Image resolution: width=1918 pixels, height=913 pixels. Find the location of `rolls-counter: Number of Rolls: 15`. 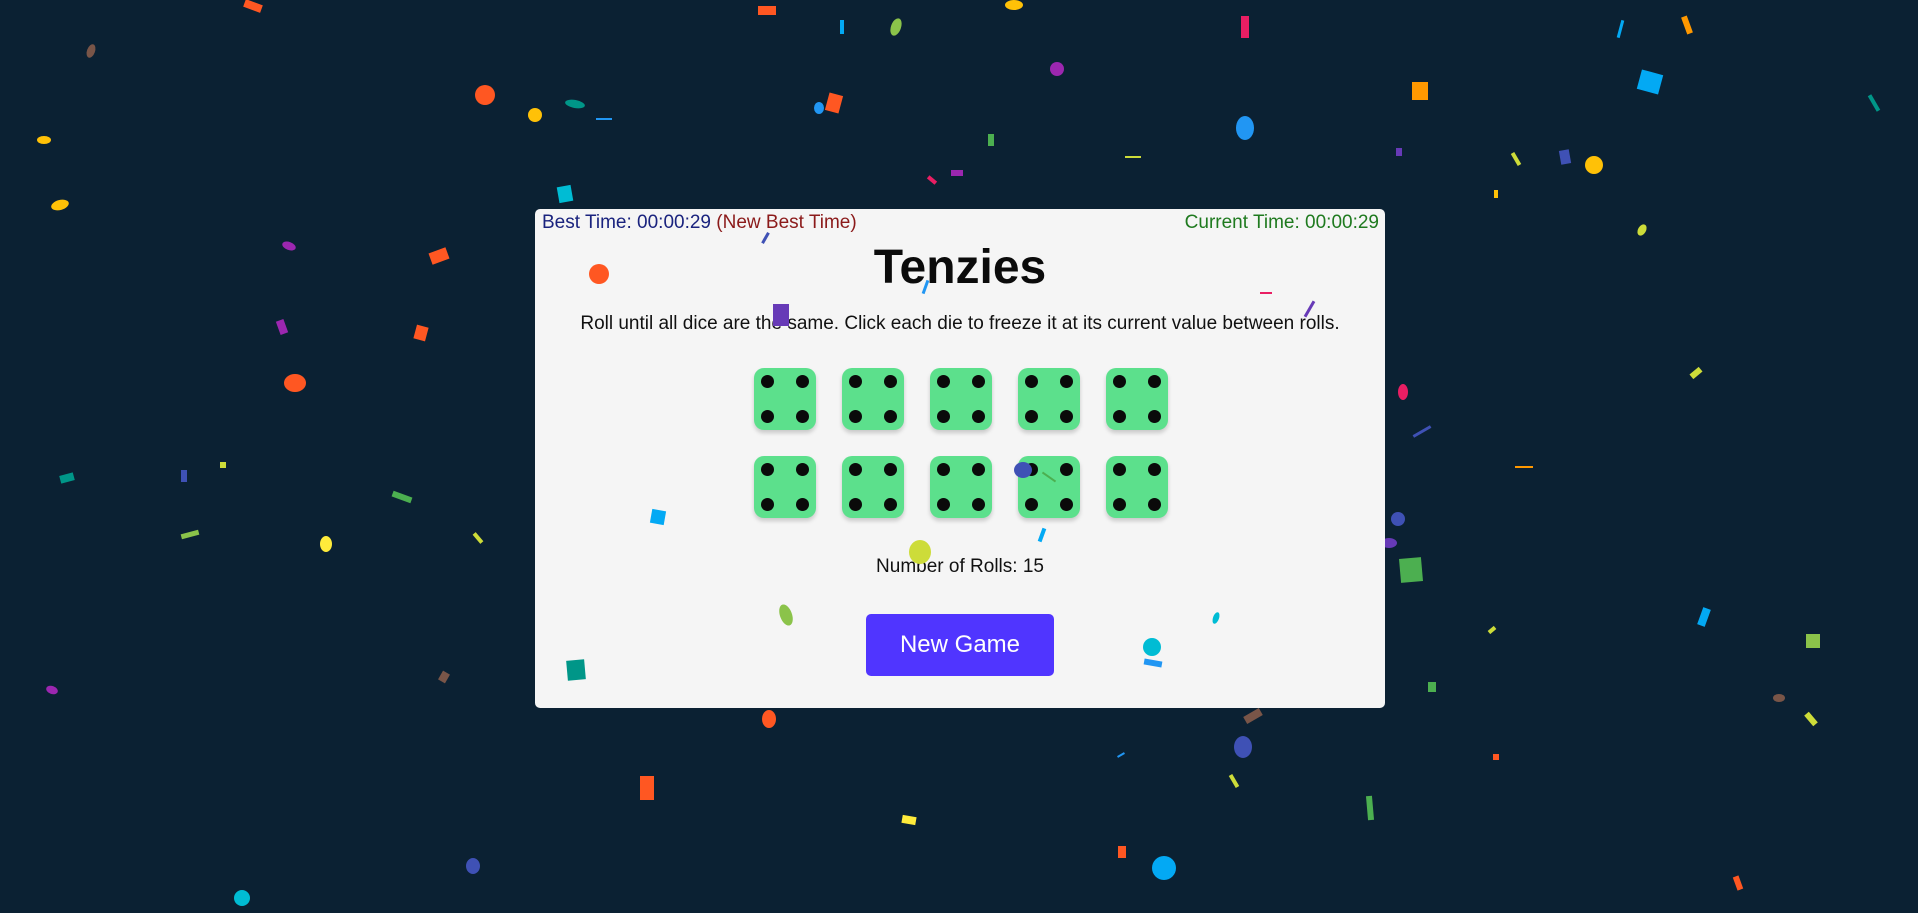

rolls-counter: Number of Rolls: 15 is located at coordinates (960, 566).